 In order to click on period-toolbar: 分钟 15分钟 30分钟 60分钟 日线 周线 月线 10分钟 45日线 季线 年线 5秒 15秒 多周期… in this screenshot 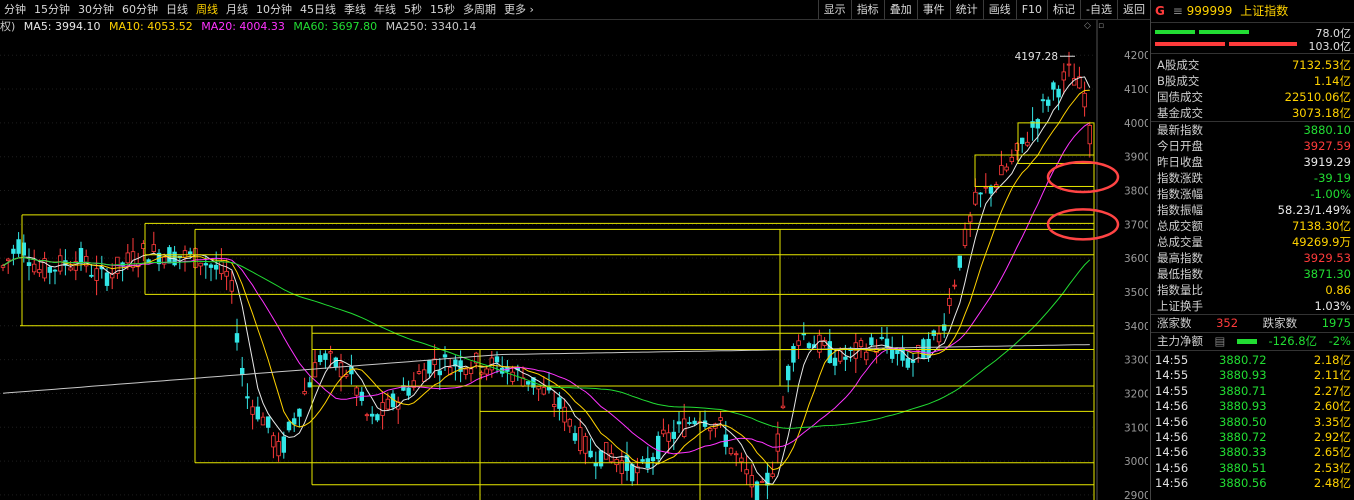, I will do `click(575, 10)`.